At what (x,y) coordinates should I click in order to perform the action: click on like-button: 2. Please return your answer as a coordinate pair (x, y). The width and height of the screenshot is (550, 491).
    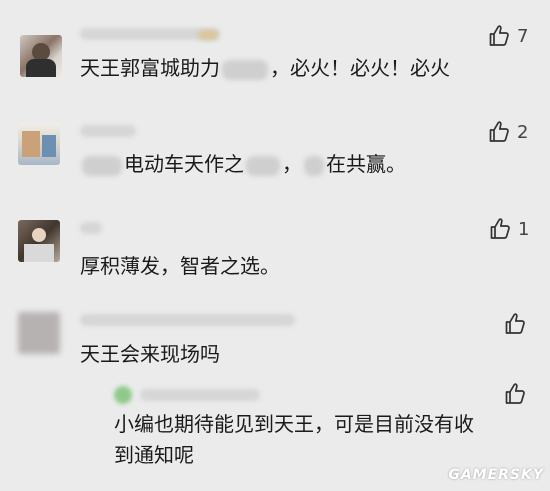
    Looking at the image, I should click on (507, 132).